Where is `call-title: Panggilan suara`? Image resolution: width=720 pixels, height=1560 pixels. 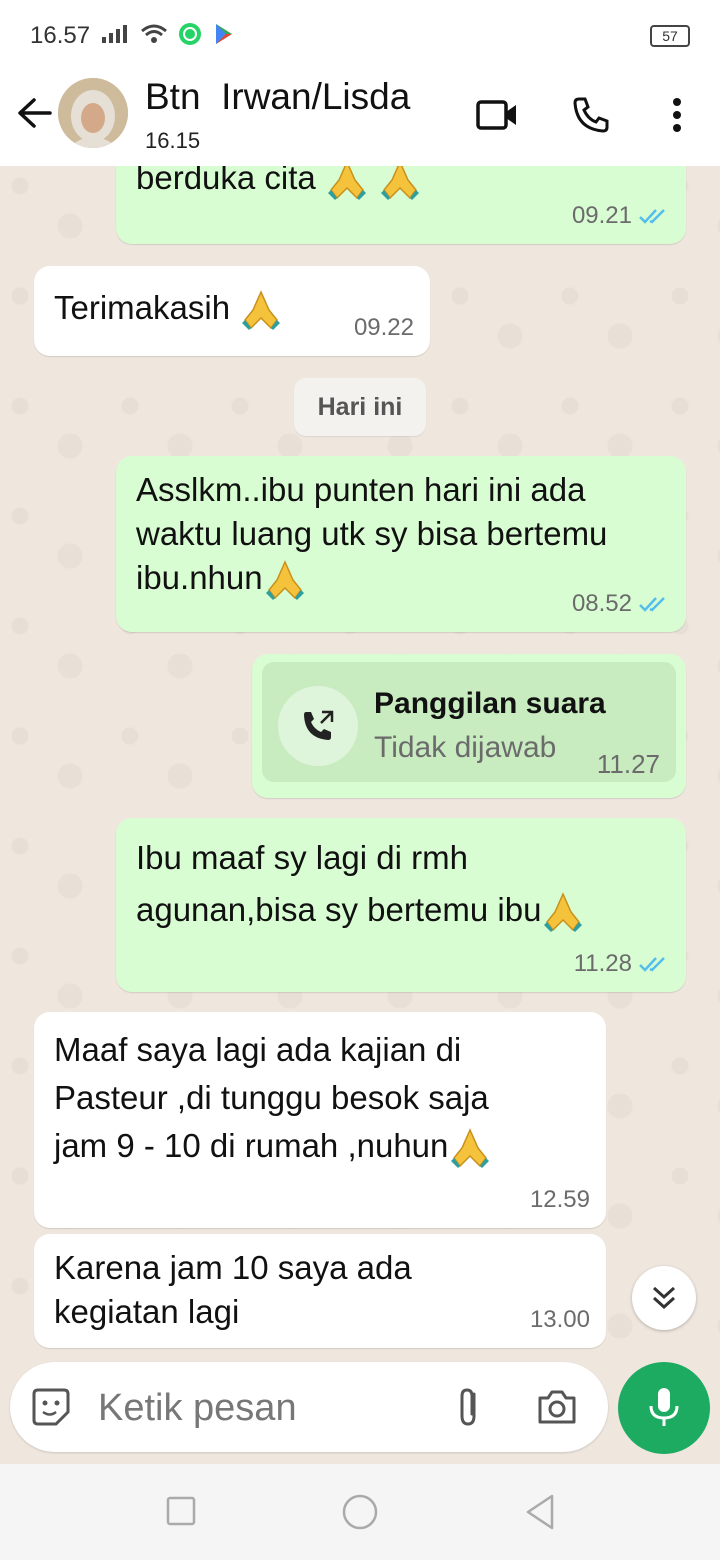
call-title: Panggilan suara is located at coordinates (490, 703).